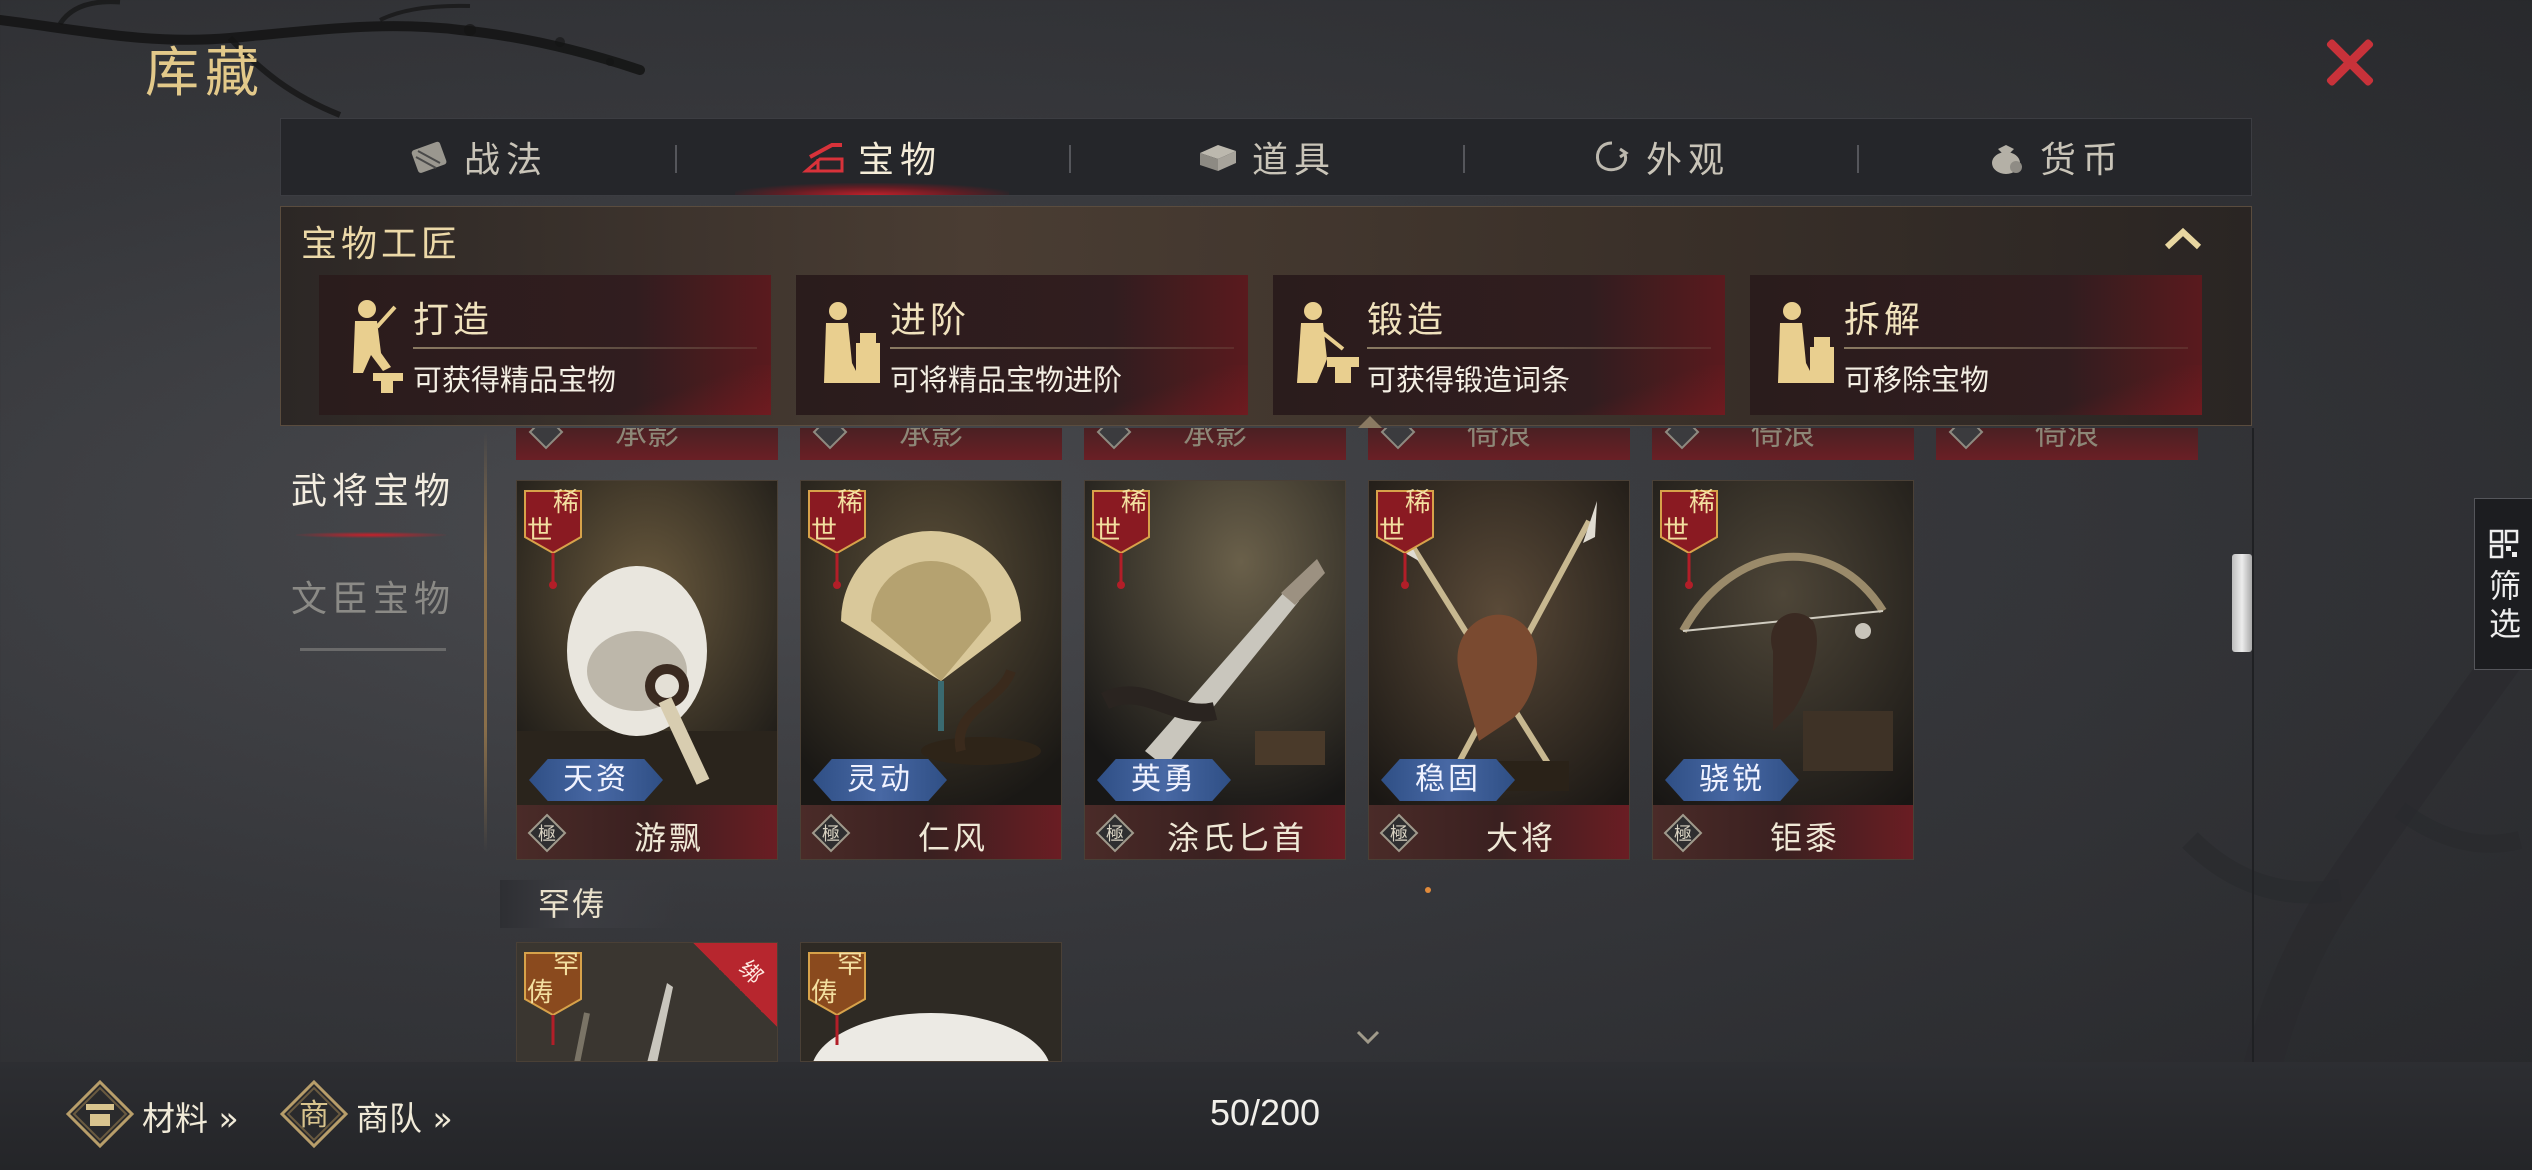  What do you see at coordinates (381, 244) in the screenshot?
I see `craftsman-panel-title: 宝物工匠` at bounding box center [381, 244].